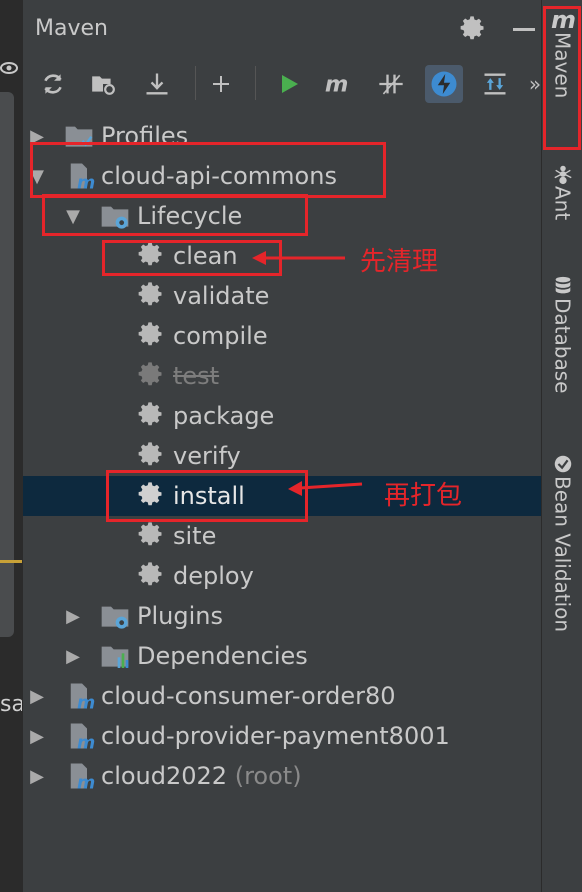 The height and width of the screenshot is (892, 582). Describe the element at coordinates (399, 262) in the screenshot. I see `annotation-text-clean: 先清理` at that location.